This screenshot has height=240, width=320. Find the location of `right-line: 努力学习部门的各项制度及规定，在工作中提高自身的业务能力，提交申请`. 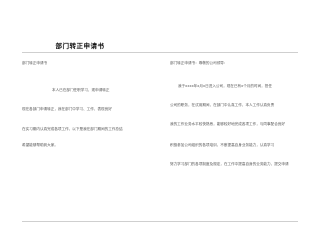

right-line: 努力学习部门的各项制度及规定，在工作中提高自身的业务能力，提交申请 is located at coordinates (229, 164).